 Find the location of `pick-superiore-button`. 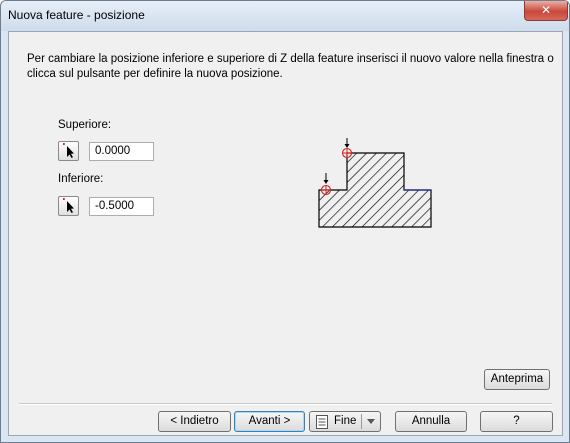

pick-superiore-button is located at coordinates (68, 151).